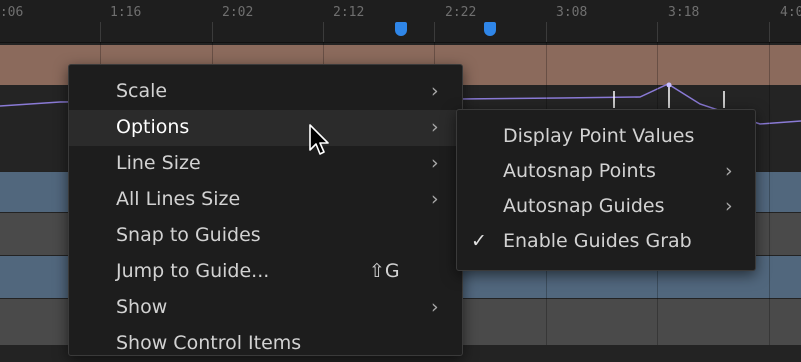 The width and height of the screenshot is (801, 362). Describe the element at coordinates (599, 136) in the screenshot. I see `submenu-item-label: Display Point Values` at that location.